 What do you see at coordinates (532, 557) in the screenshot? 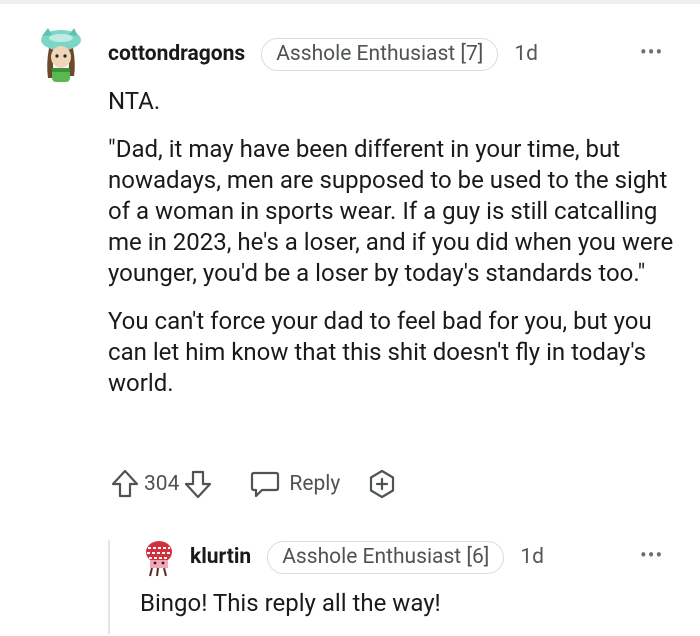
I see `reply-age: 1d` at bounding box center [532, 557].